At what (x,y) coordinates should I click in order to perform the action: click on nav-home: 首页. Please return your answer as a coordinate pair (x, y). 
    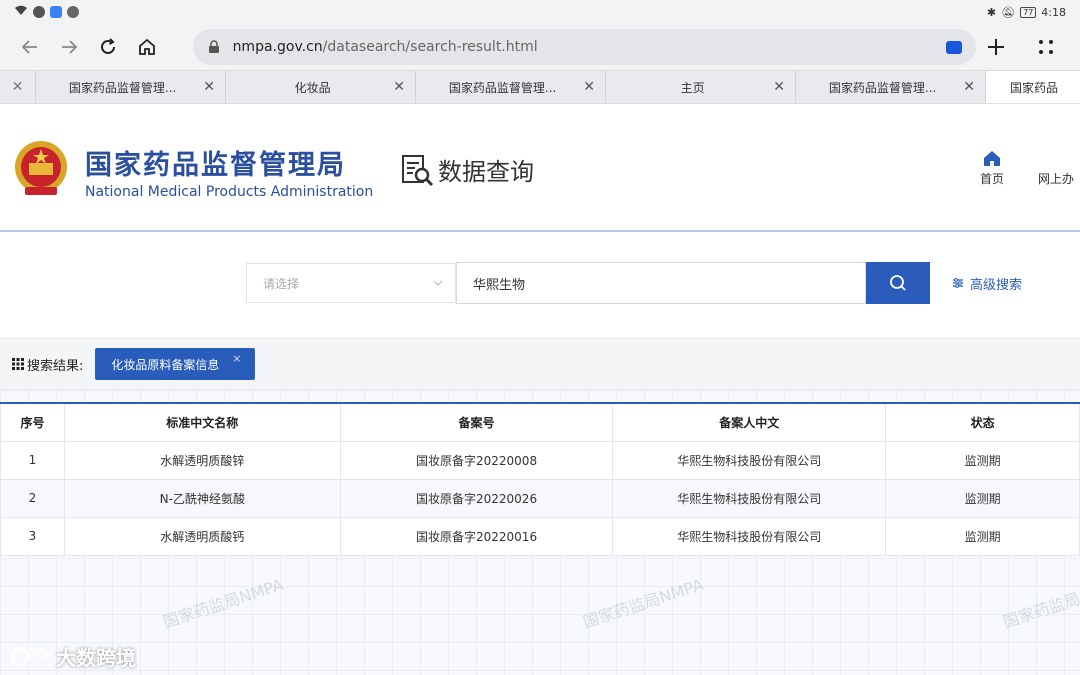
    Looking at the image, I should click on (992, 168).